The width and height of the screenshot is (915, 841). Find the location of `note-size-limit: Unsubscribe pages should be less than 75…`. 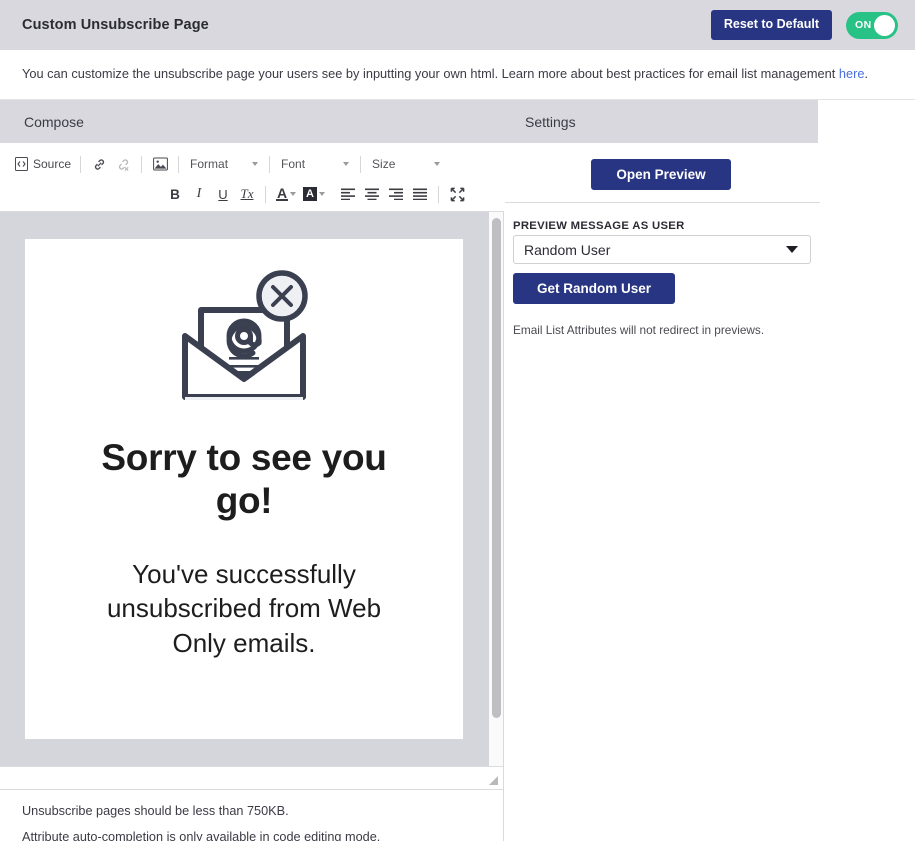

note-size-limit: Unsubscribe pages should be less than 75… is located at coordinates (155, 811).